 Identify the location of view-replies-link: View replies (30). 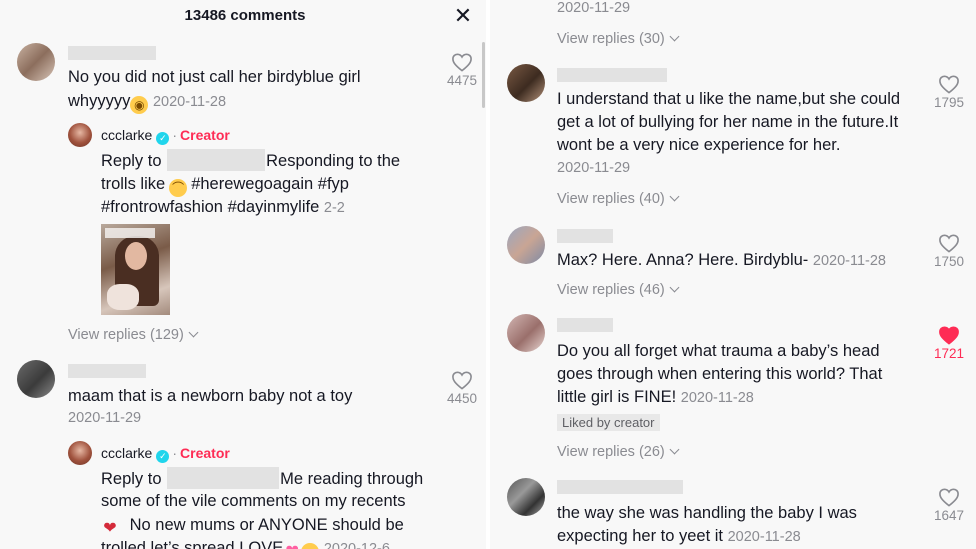
(618, 39).